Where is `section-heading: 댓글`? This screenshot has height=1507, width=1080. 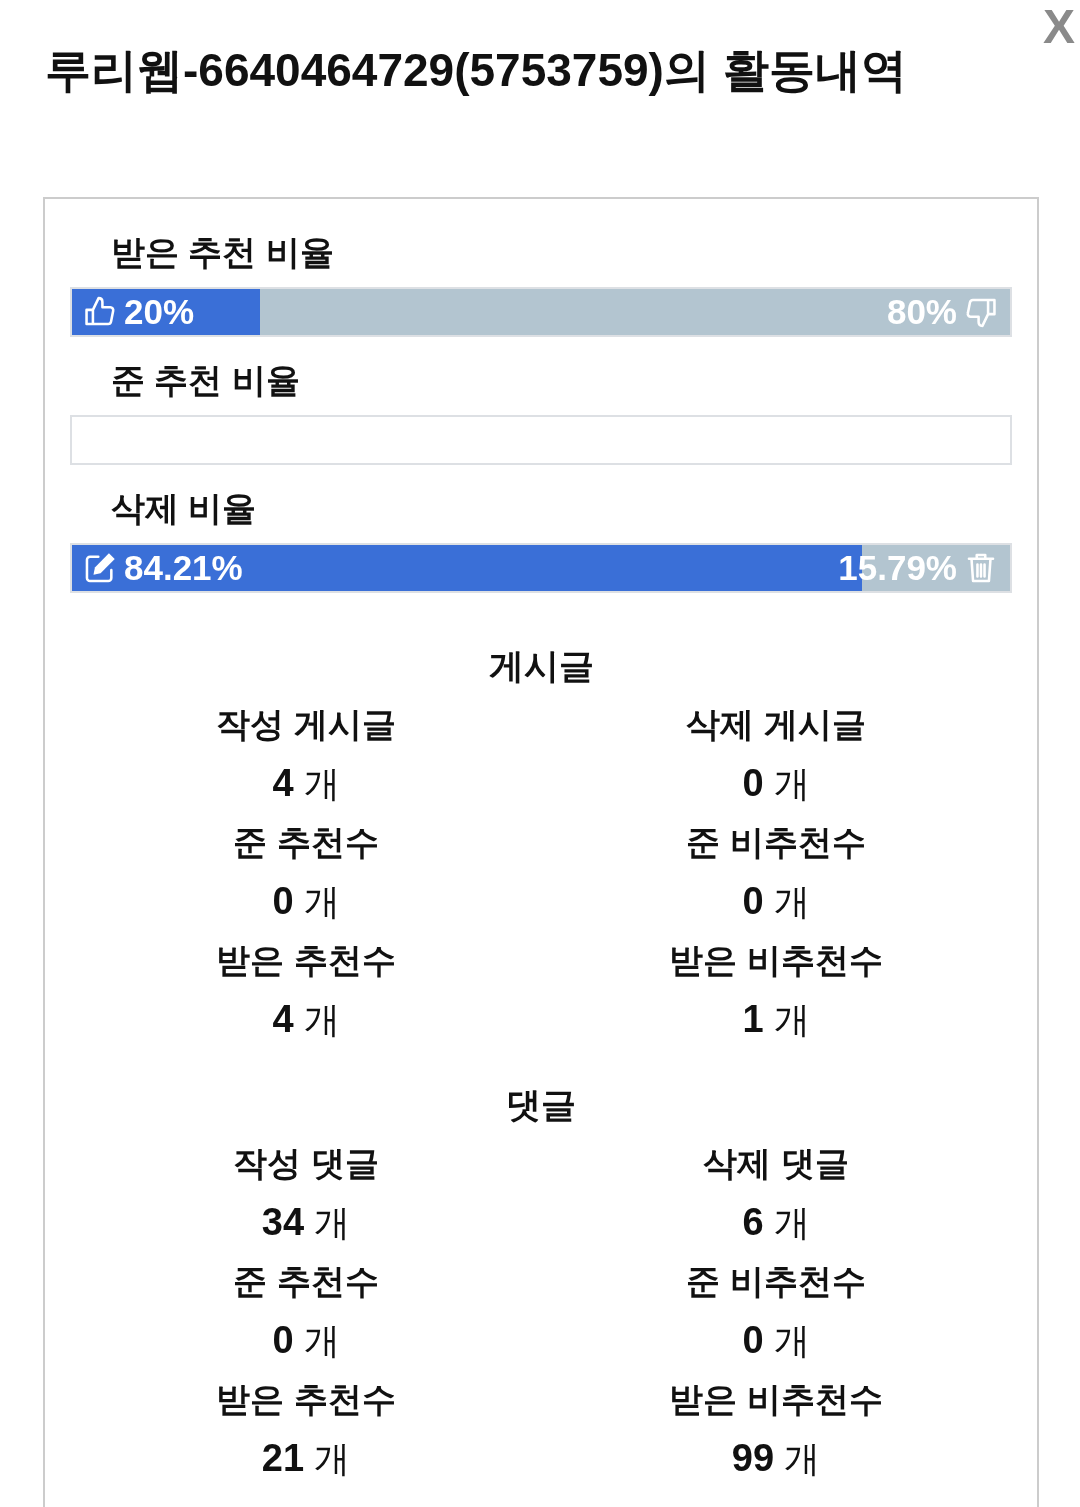 section-heading: 댓글 is located at coordinates (541, 1105).